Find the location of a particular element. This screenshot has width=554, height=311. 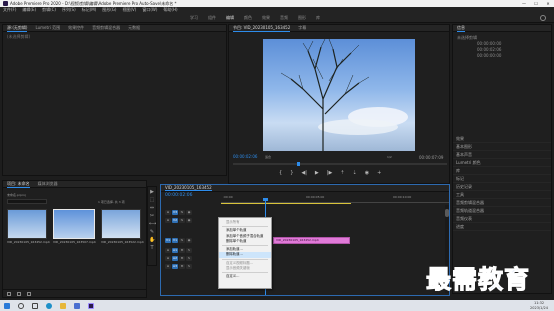

step-back-icon: ◀| is located at coordinates (304, 173).